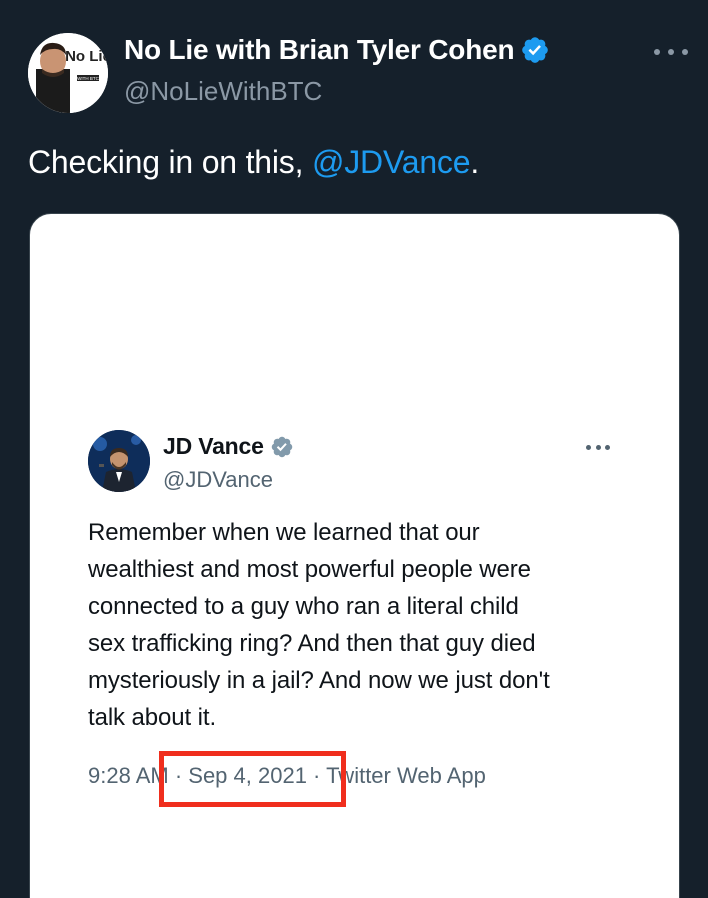 Image resolution: width=708 pixels, height=898 pixels. I want to click on author-handle: @NoLieWithBTC, so click(223, 91).